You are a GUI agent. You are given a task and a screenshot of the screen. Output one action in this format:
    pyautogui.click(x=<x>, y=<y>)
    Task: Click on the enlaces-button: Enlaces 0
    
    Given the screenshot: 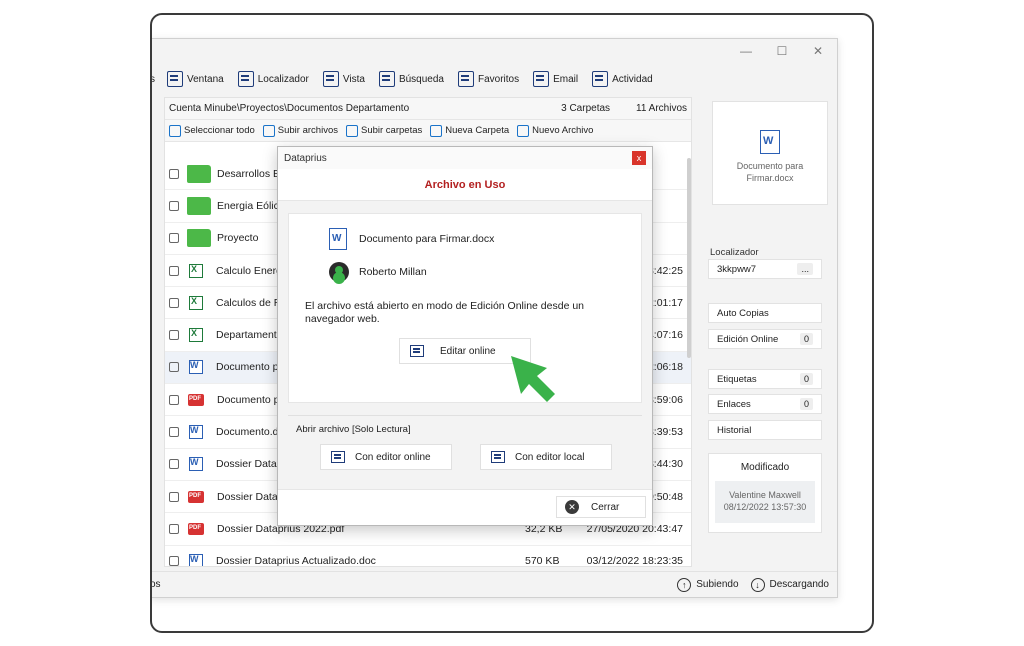 What is the action you would take?
    pyautogui.click(x=765, y=404)
    